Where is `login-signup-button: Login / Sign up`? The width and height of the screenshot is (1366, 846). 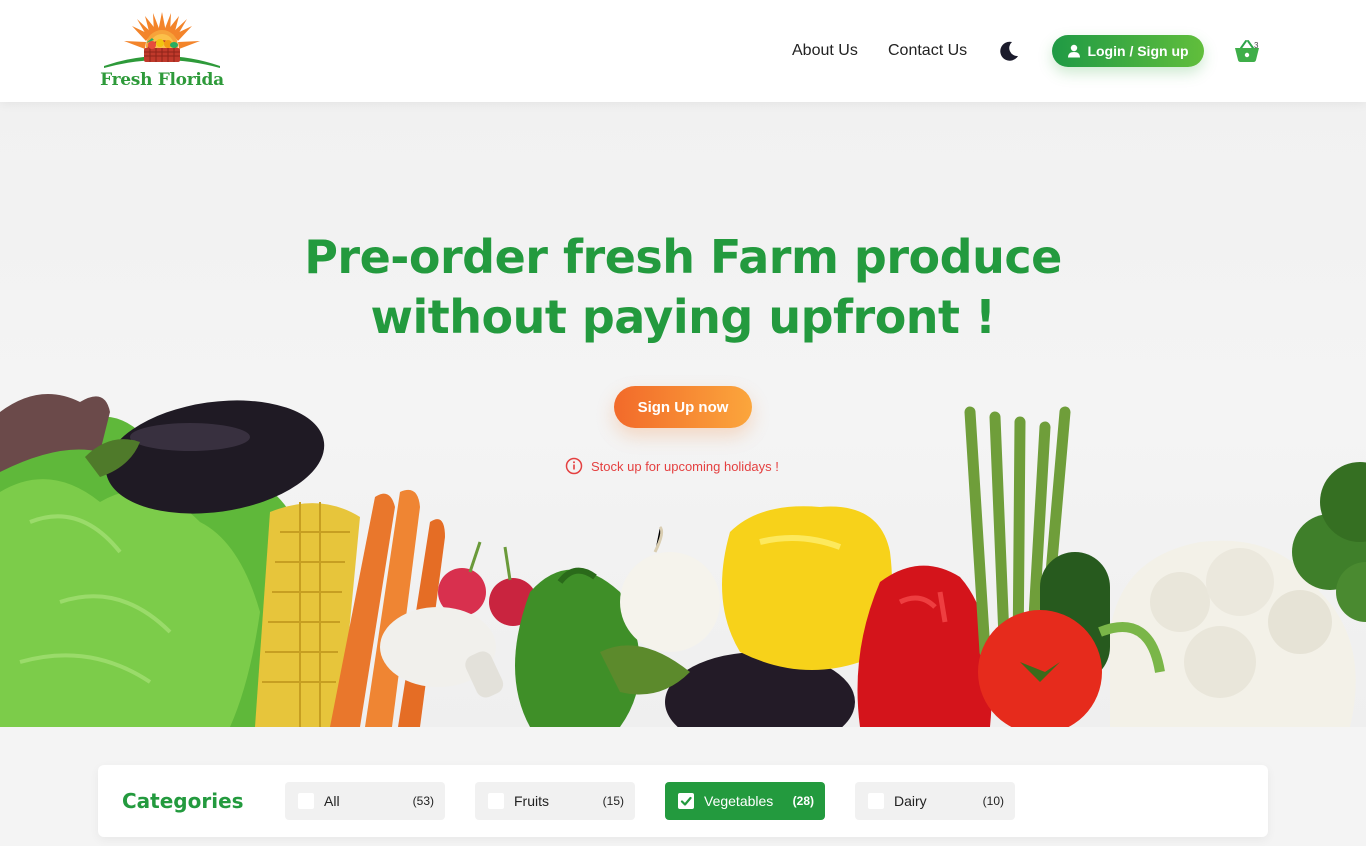
login-signup-button: Login / Sign up is located at coordinates (1128, 51).